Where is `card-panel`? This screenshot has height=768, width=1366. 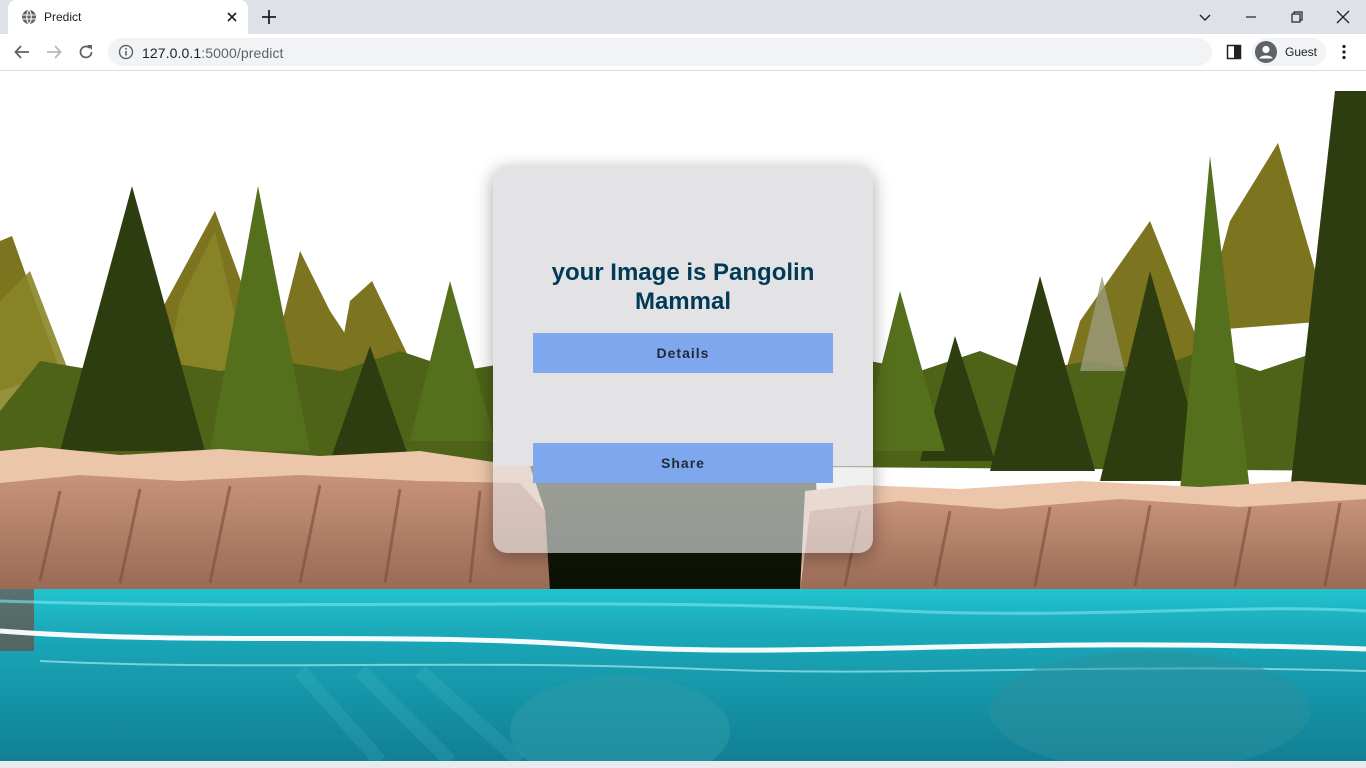 card-panel is located at coordinates (683, 316).